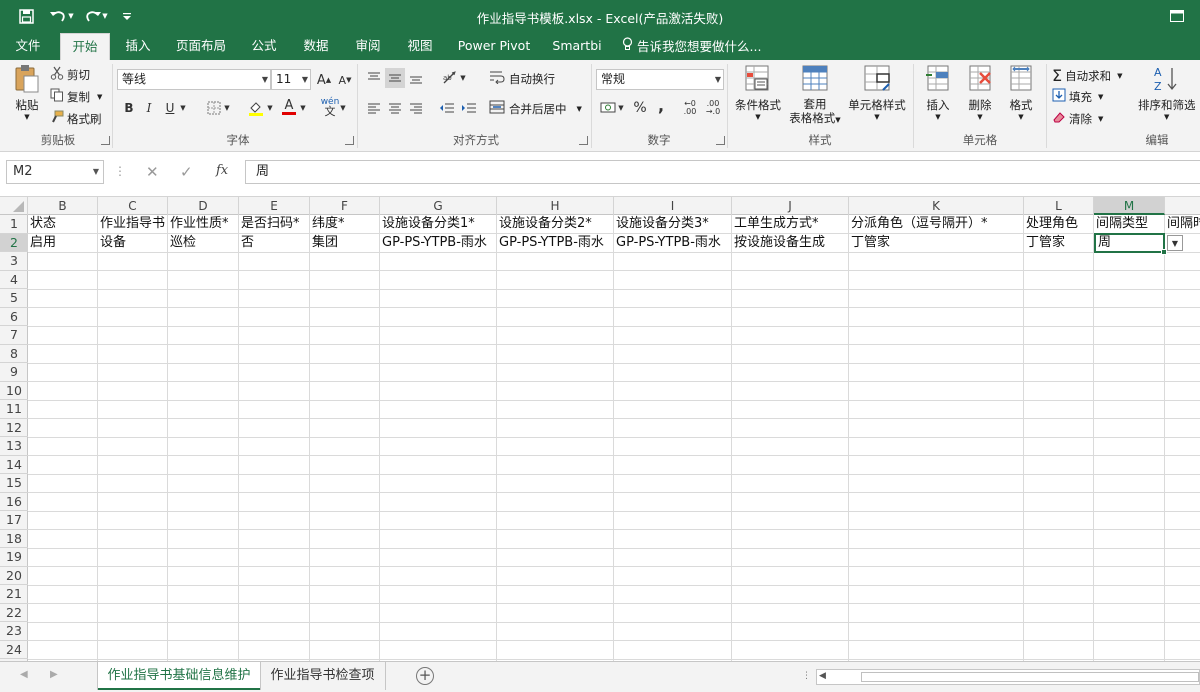 Image resolution: width=1200 pixels, height=692 pixels. Describe the element at coordinates (720, 140) in the screenshot. I see `number-launcher-icon` at that location.